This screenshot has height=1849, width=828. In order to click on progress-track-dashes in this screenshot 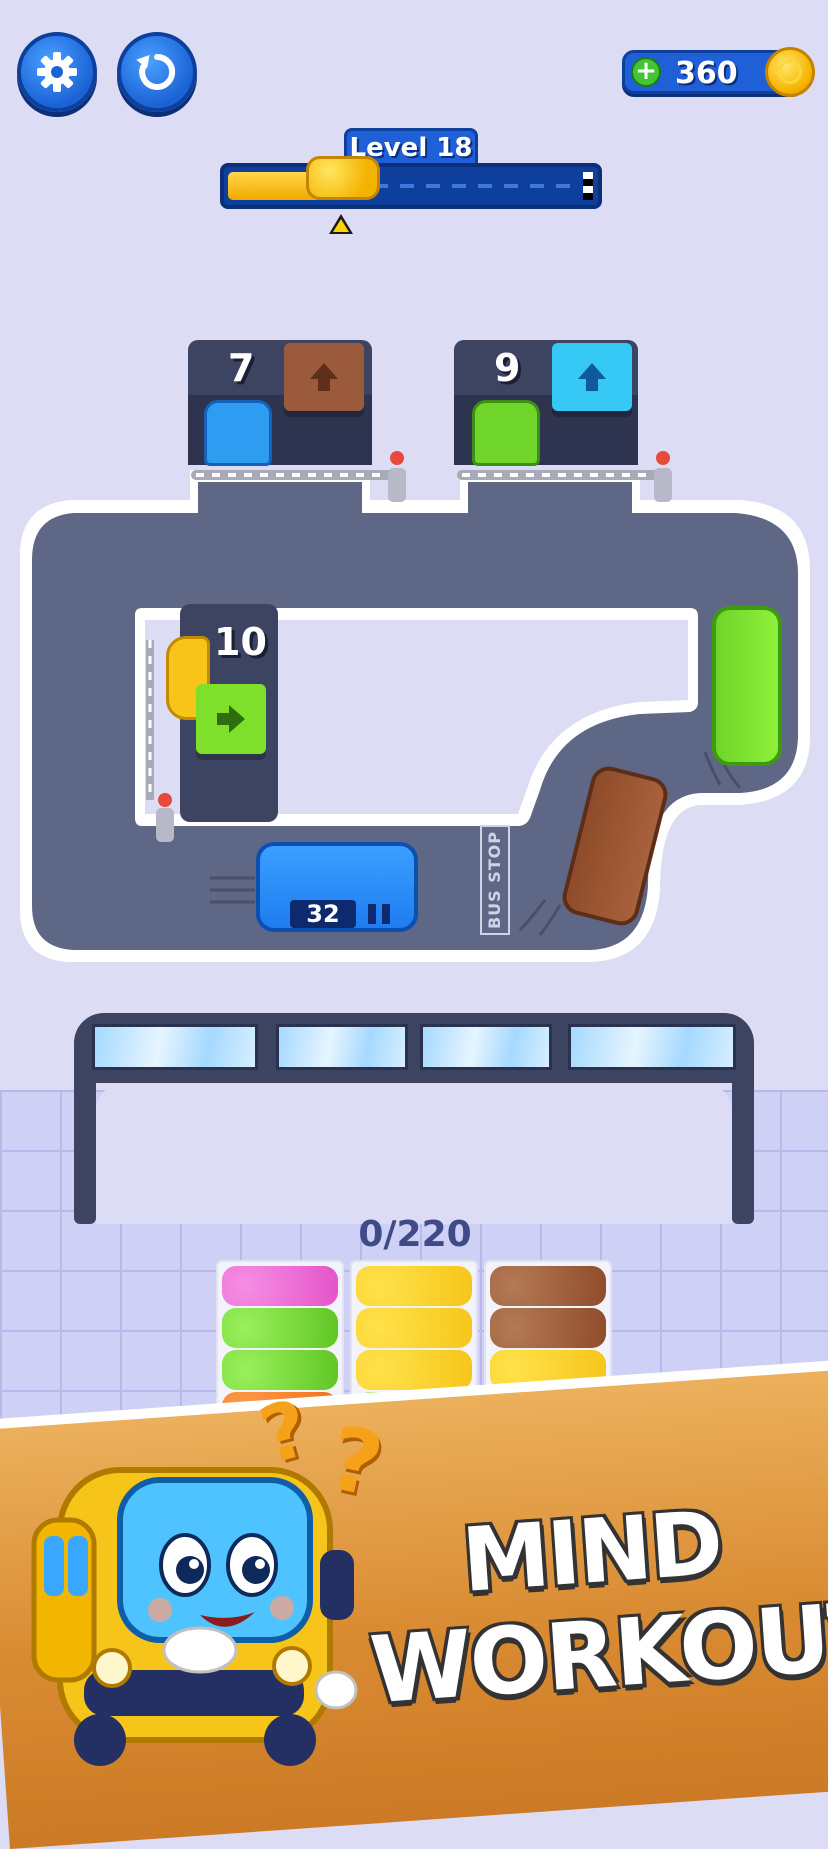, I will do `click(476, 186)`.